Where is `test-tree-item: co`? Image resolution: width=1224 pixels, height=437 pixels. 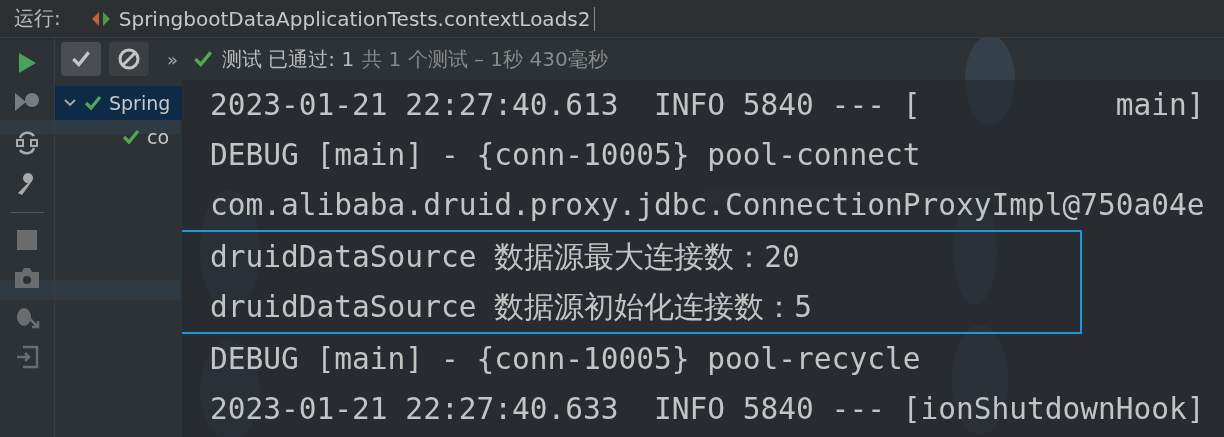
test-tree-item: co is located at coordinates (118, 137).